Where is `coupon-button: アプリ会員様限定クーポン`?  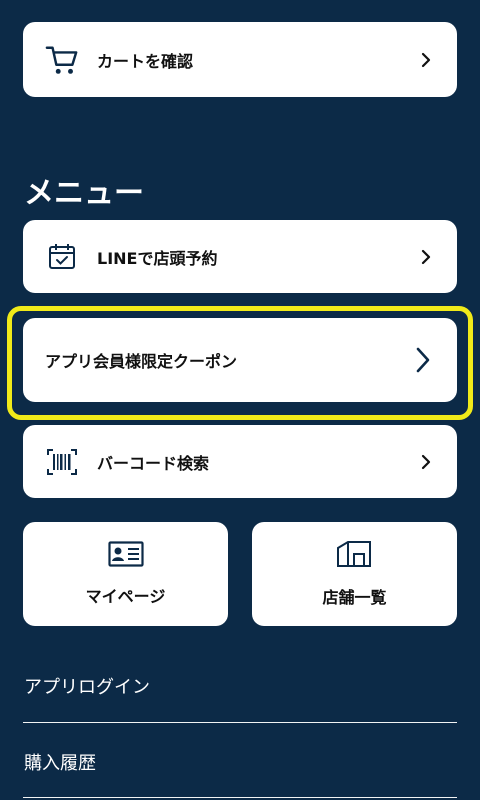
coupon-button: アプリ会員様限定クーポン is located at coordinates (240, 360).